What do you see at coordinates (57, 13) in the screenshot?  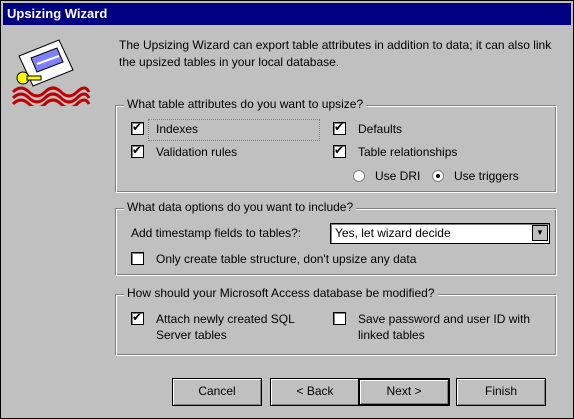 I see `window-title: Upsizing Wizard` at bounding box center [57, 13].